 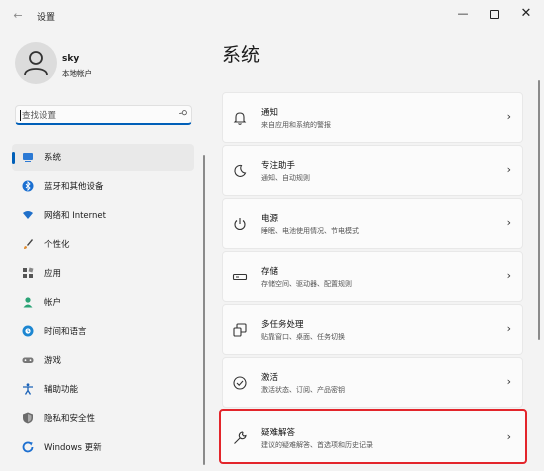 I want to click on wifi-icon, so click(x=28, y=215).